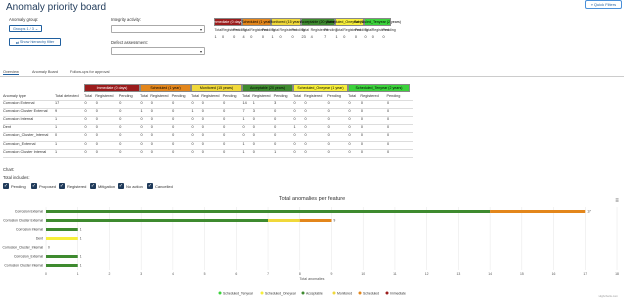 The width and height of the screenshot is (624, 299). Describe the element at coordinates (89, 72) in the screenshot. I see `tab-follow-ups: Follow-ups for approval` at that location.